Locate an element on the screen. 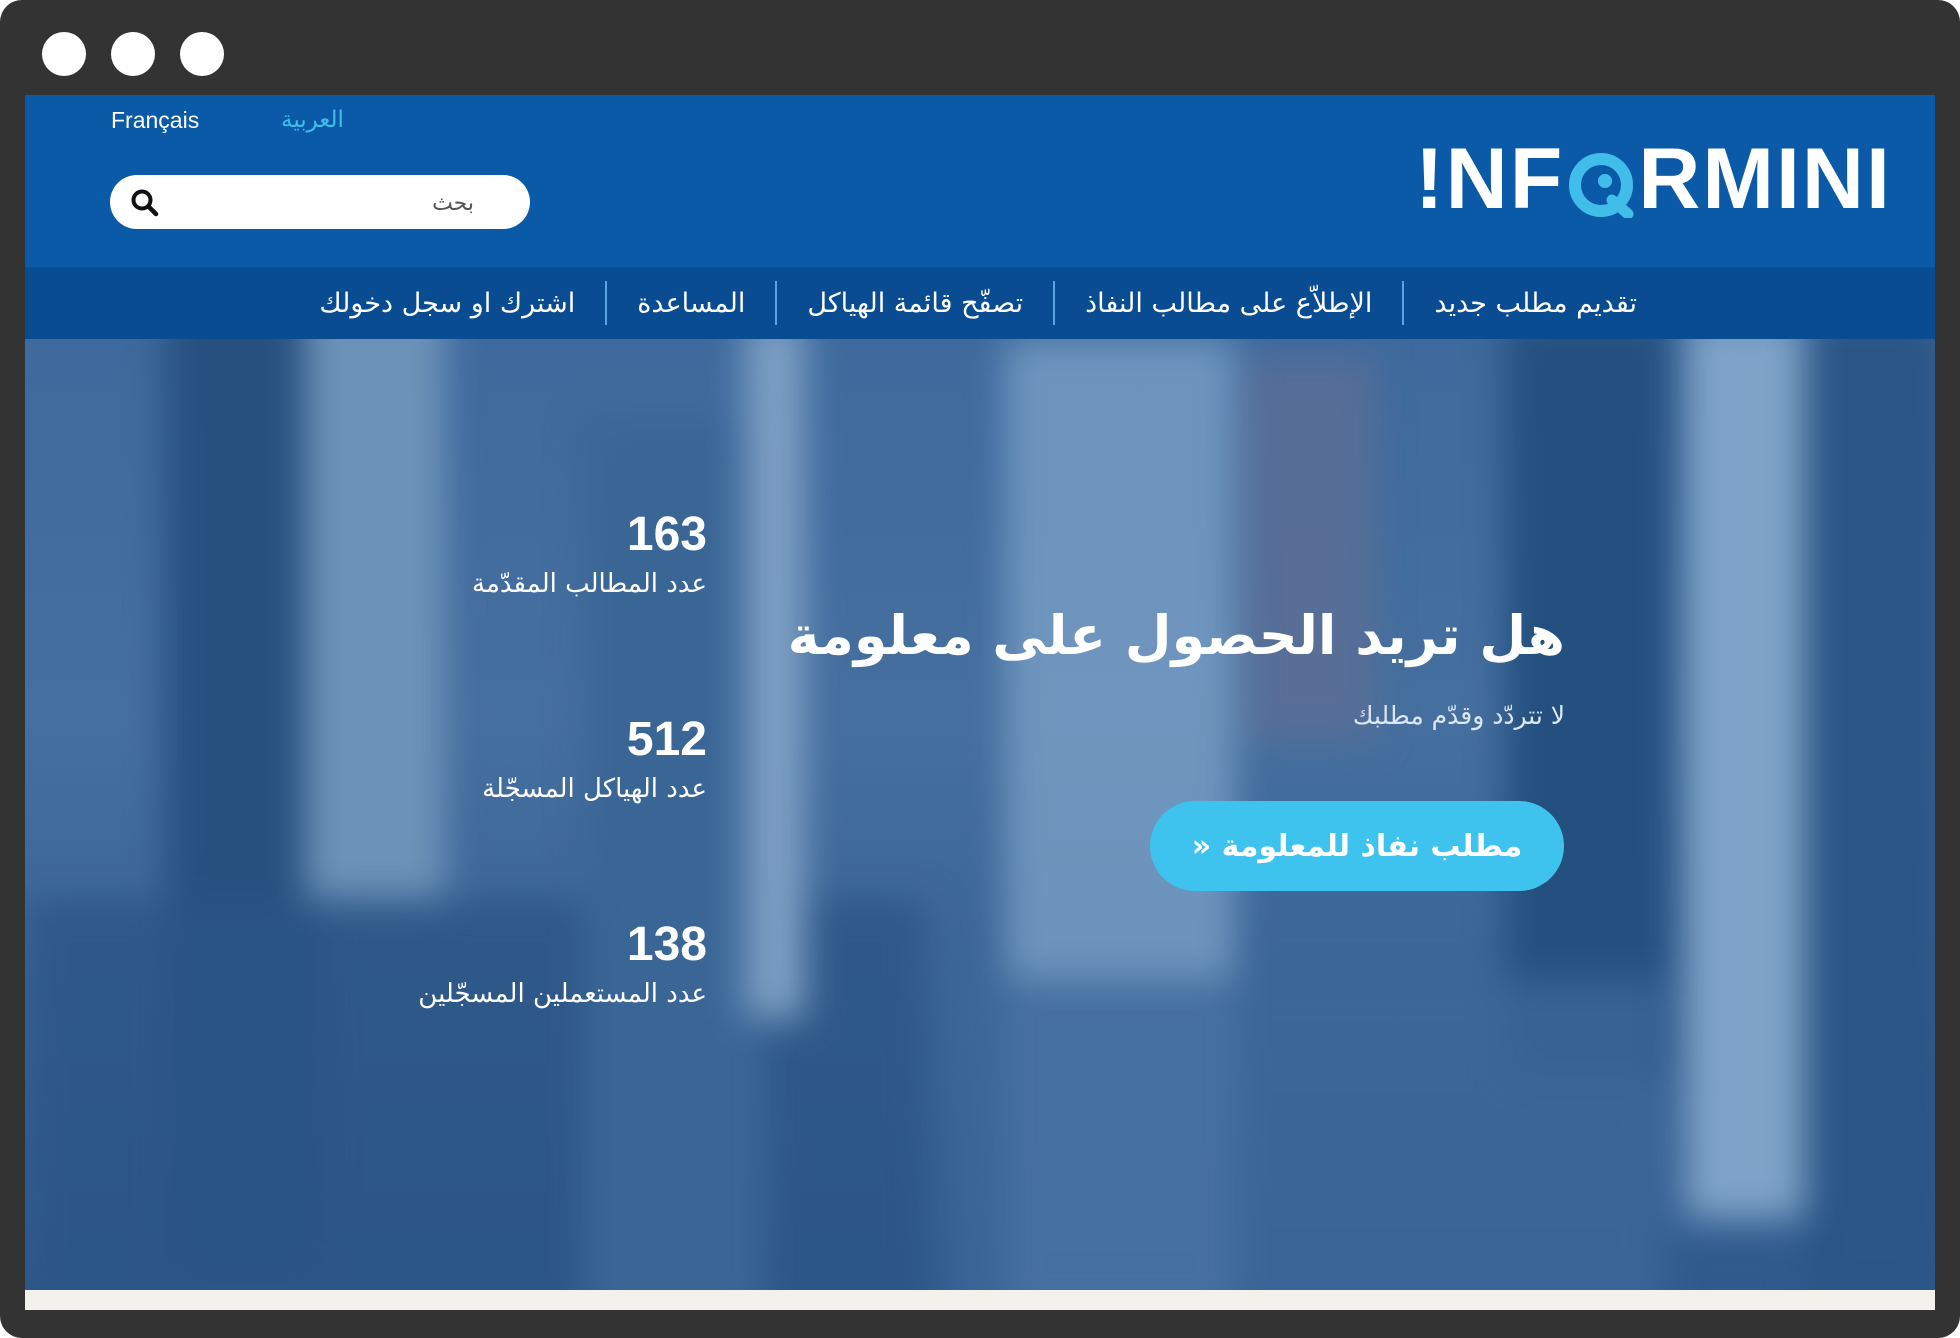  search-icon is located at coordinates (145, 203).